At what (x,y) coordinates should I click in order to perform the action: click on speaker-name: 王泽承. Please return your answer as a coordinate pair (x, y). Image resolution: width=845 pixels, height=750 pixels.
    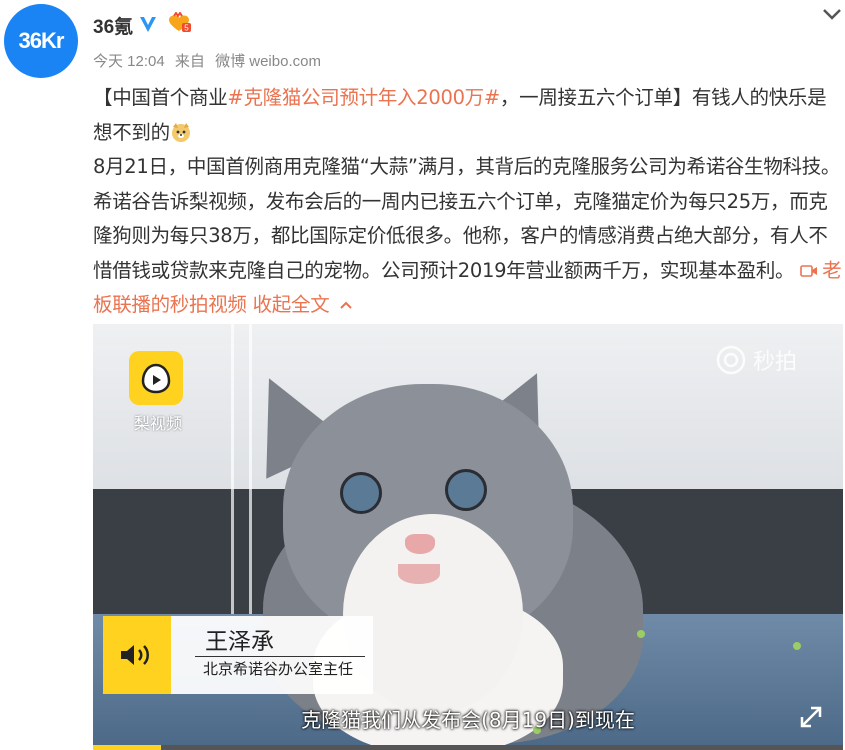
    Looking at the image, I should click on (239, 642).